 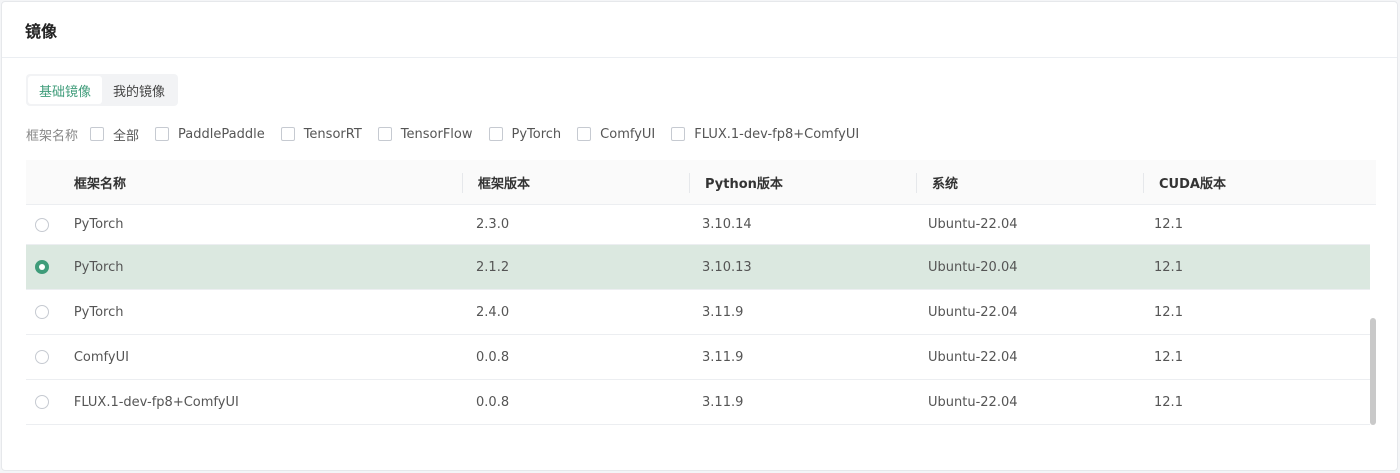 I want to click on column-header-label: 框架名称, so click(x=100, y=184).